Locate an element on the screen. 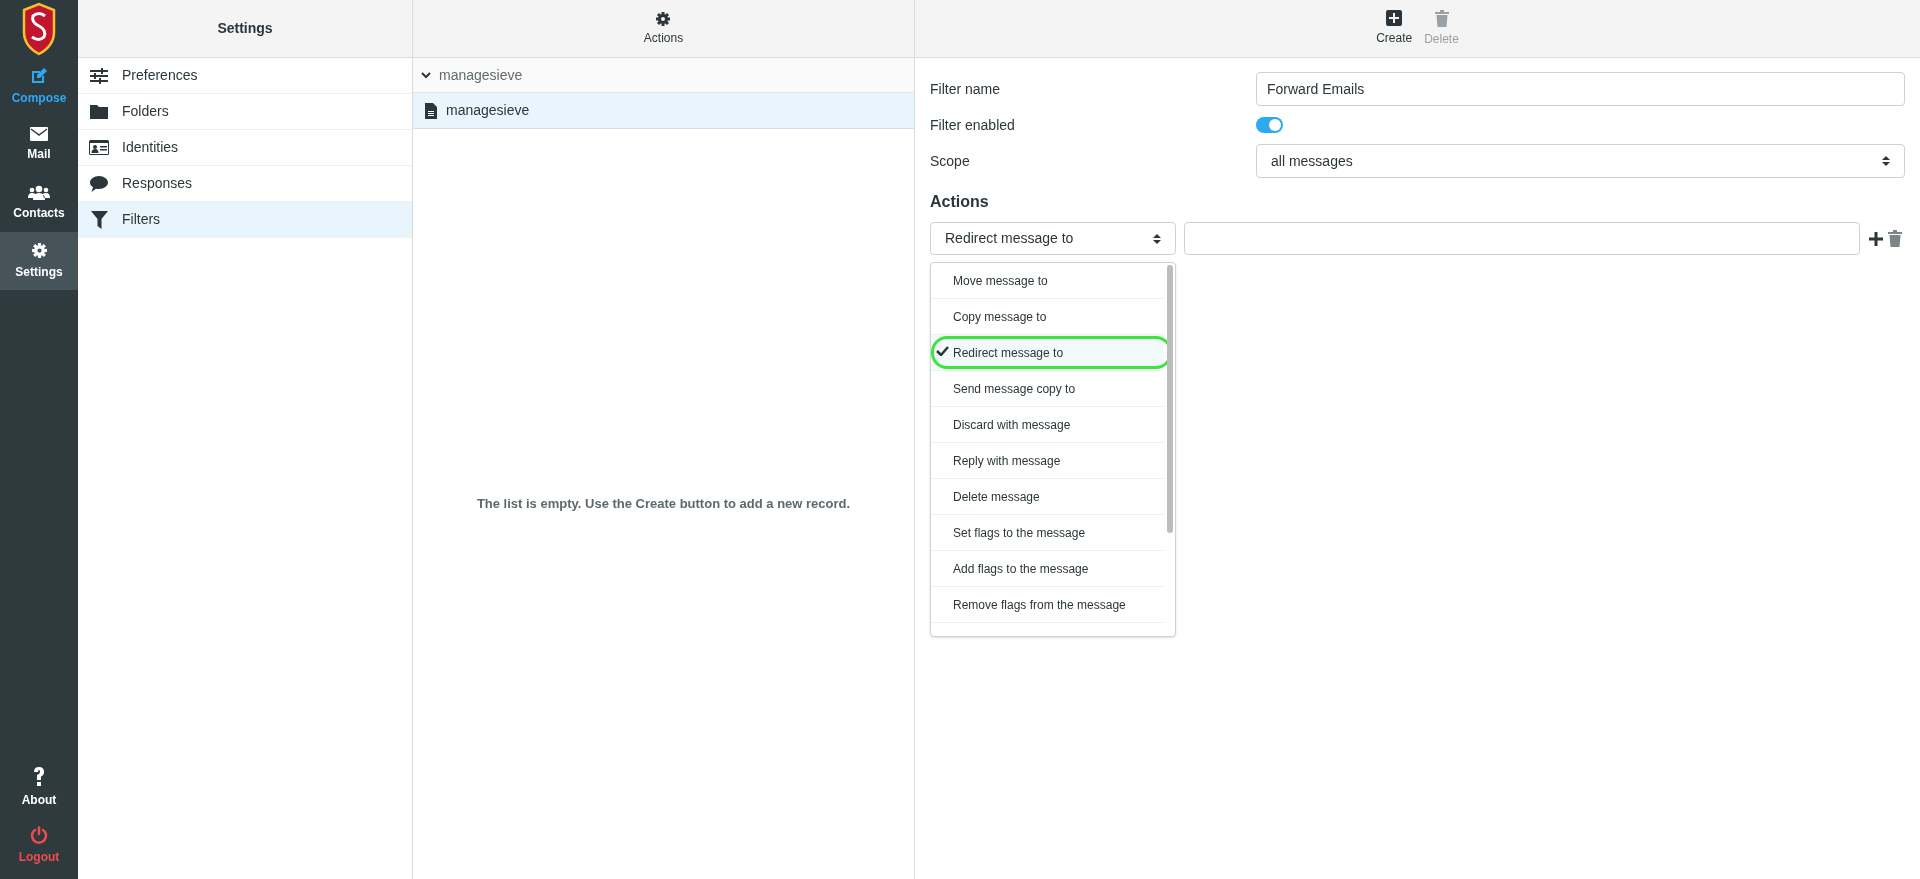 Image resolution: width=1920 pixels, height=879 pixels. funnel-icon is located at coordinates (99, 219).